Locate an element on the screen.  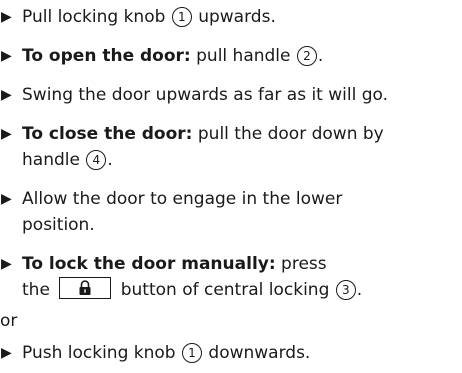
step-text: pull handle is located at coordinates (243, 56).